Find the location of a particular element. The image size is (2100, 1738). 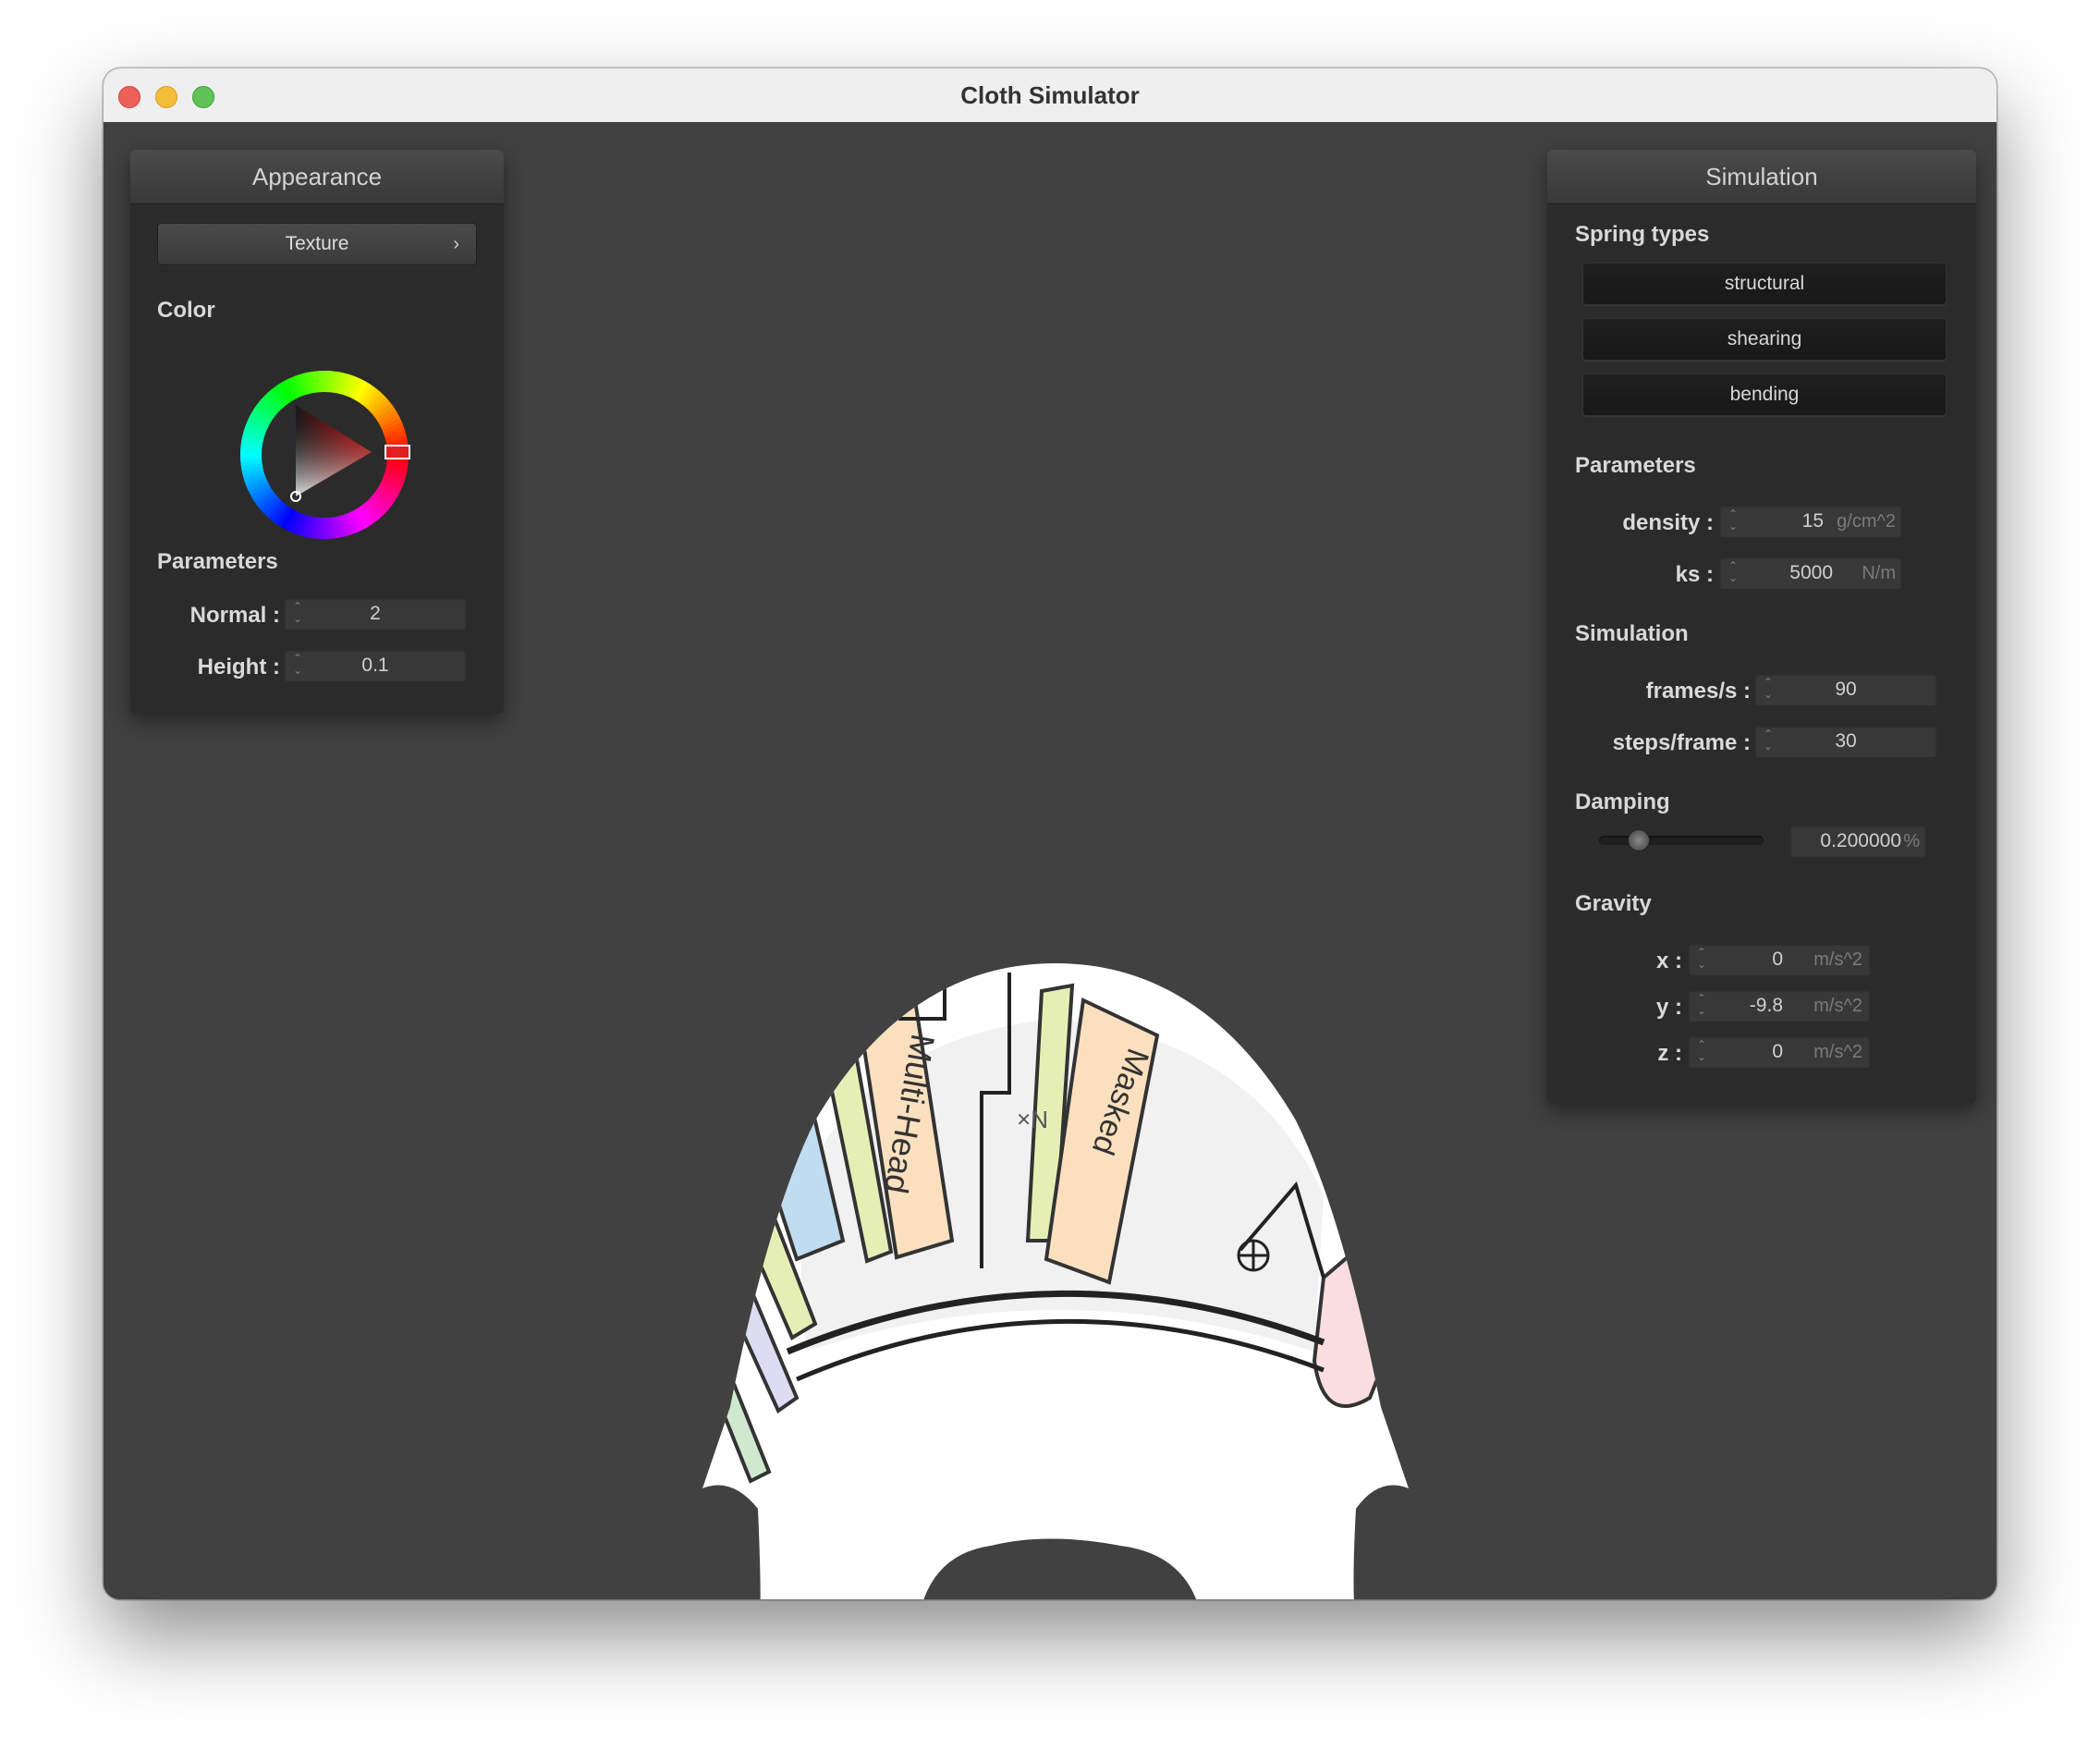

normal-input: ⌃ ⌄ 2 is located at coordinates (375, 613).